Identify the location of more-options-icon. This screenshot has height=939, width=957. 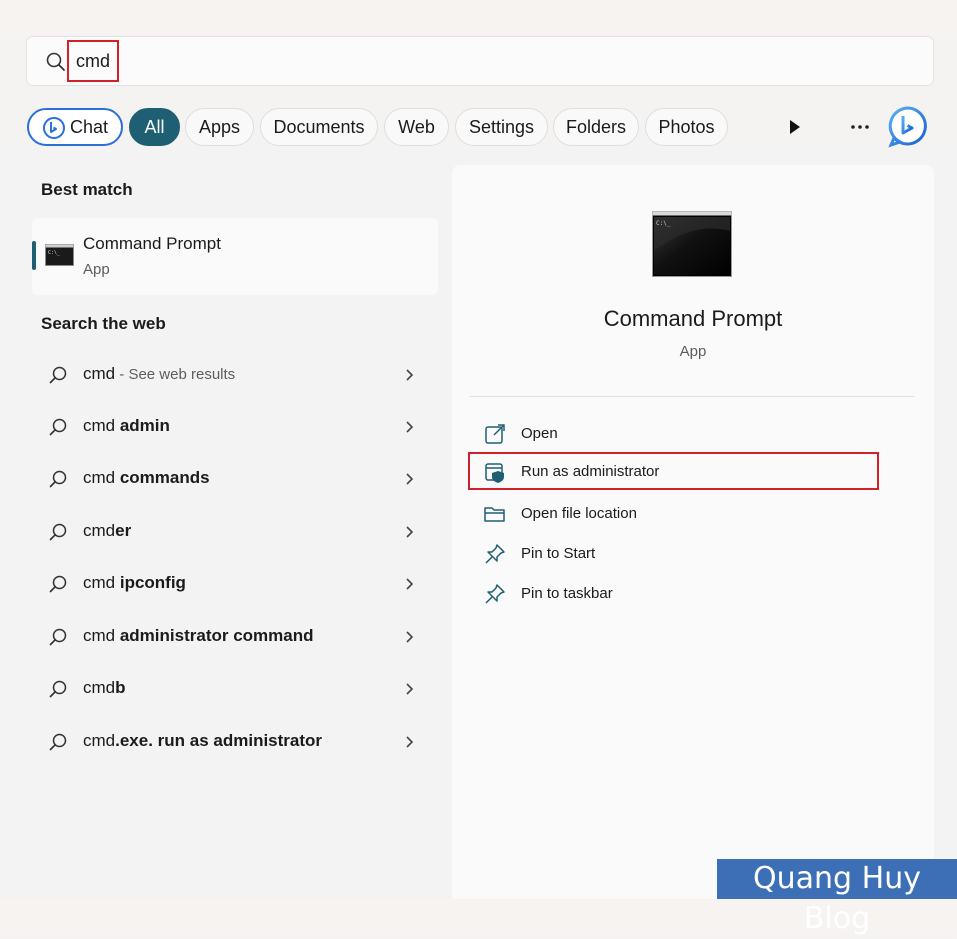
(860, 127).